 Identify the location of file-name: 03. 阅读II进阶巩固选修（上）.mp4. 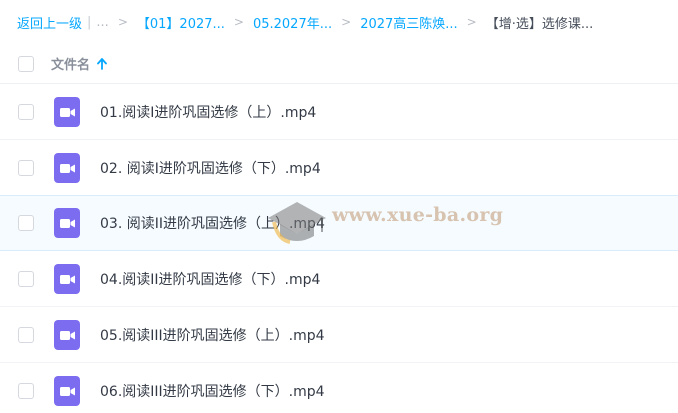
(212, 223).